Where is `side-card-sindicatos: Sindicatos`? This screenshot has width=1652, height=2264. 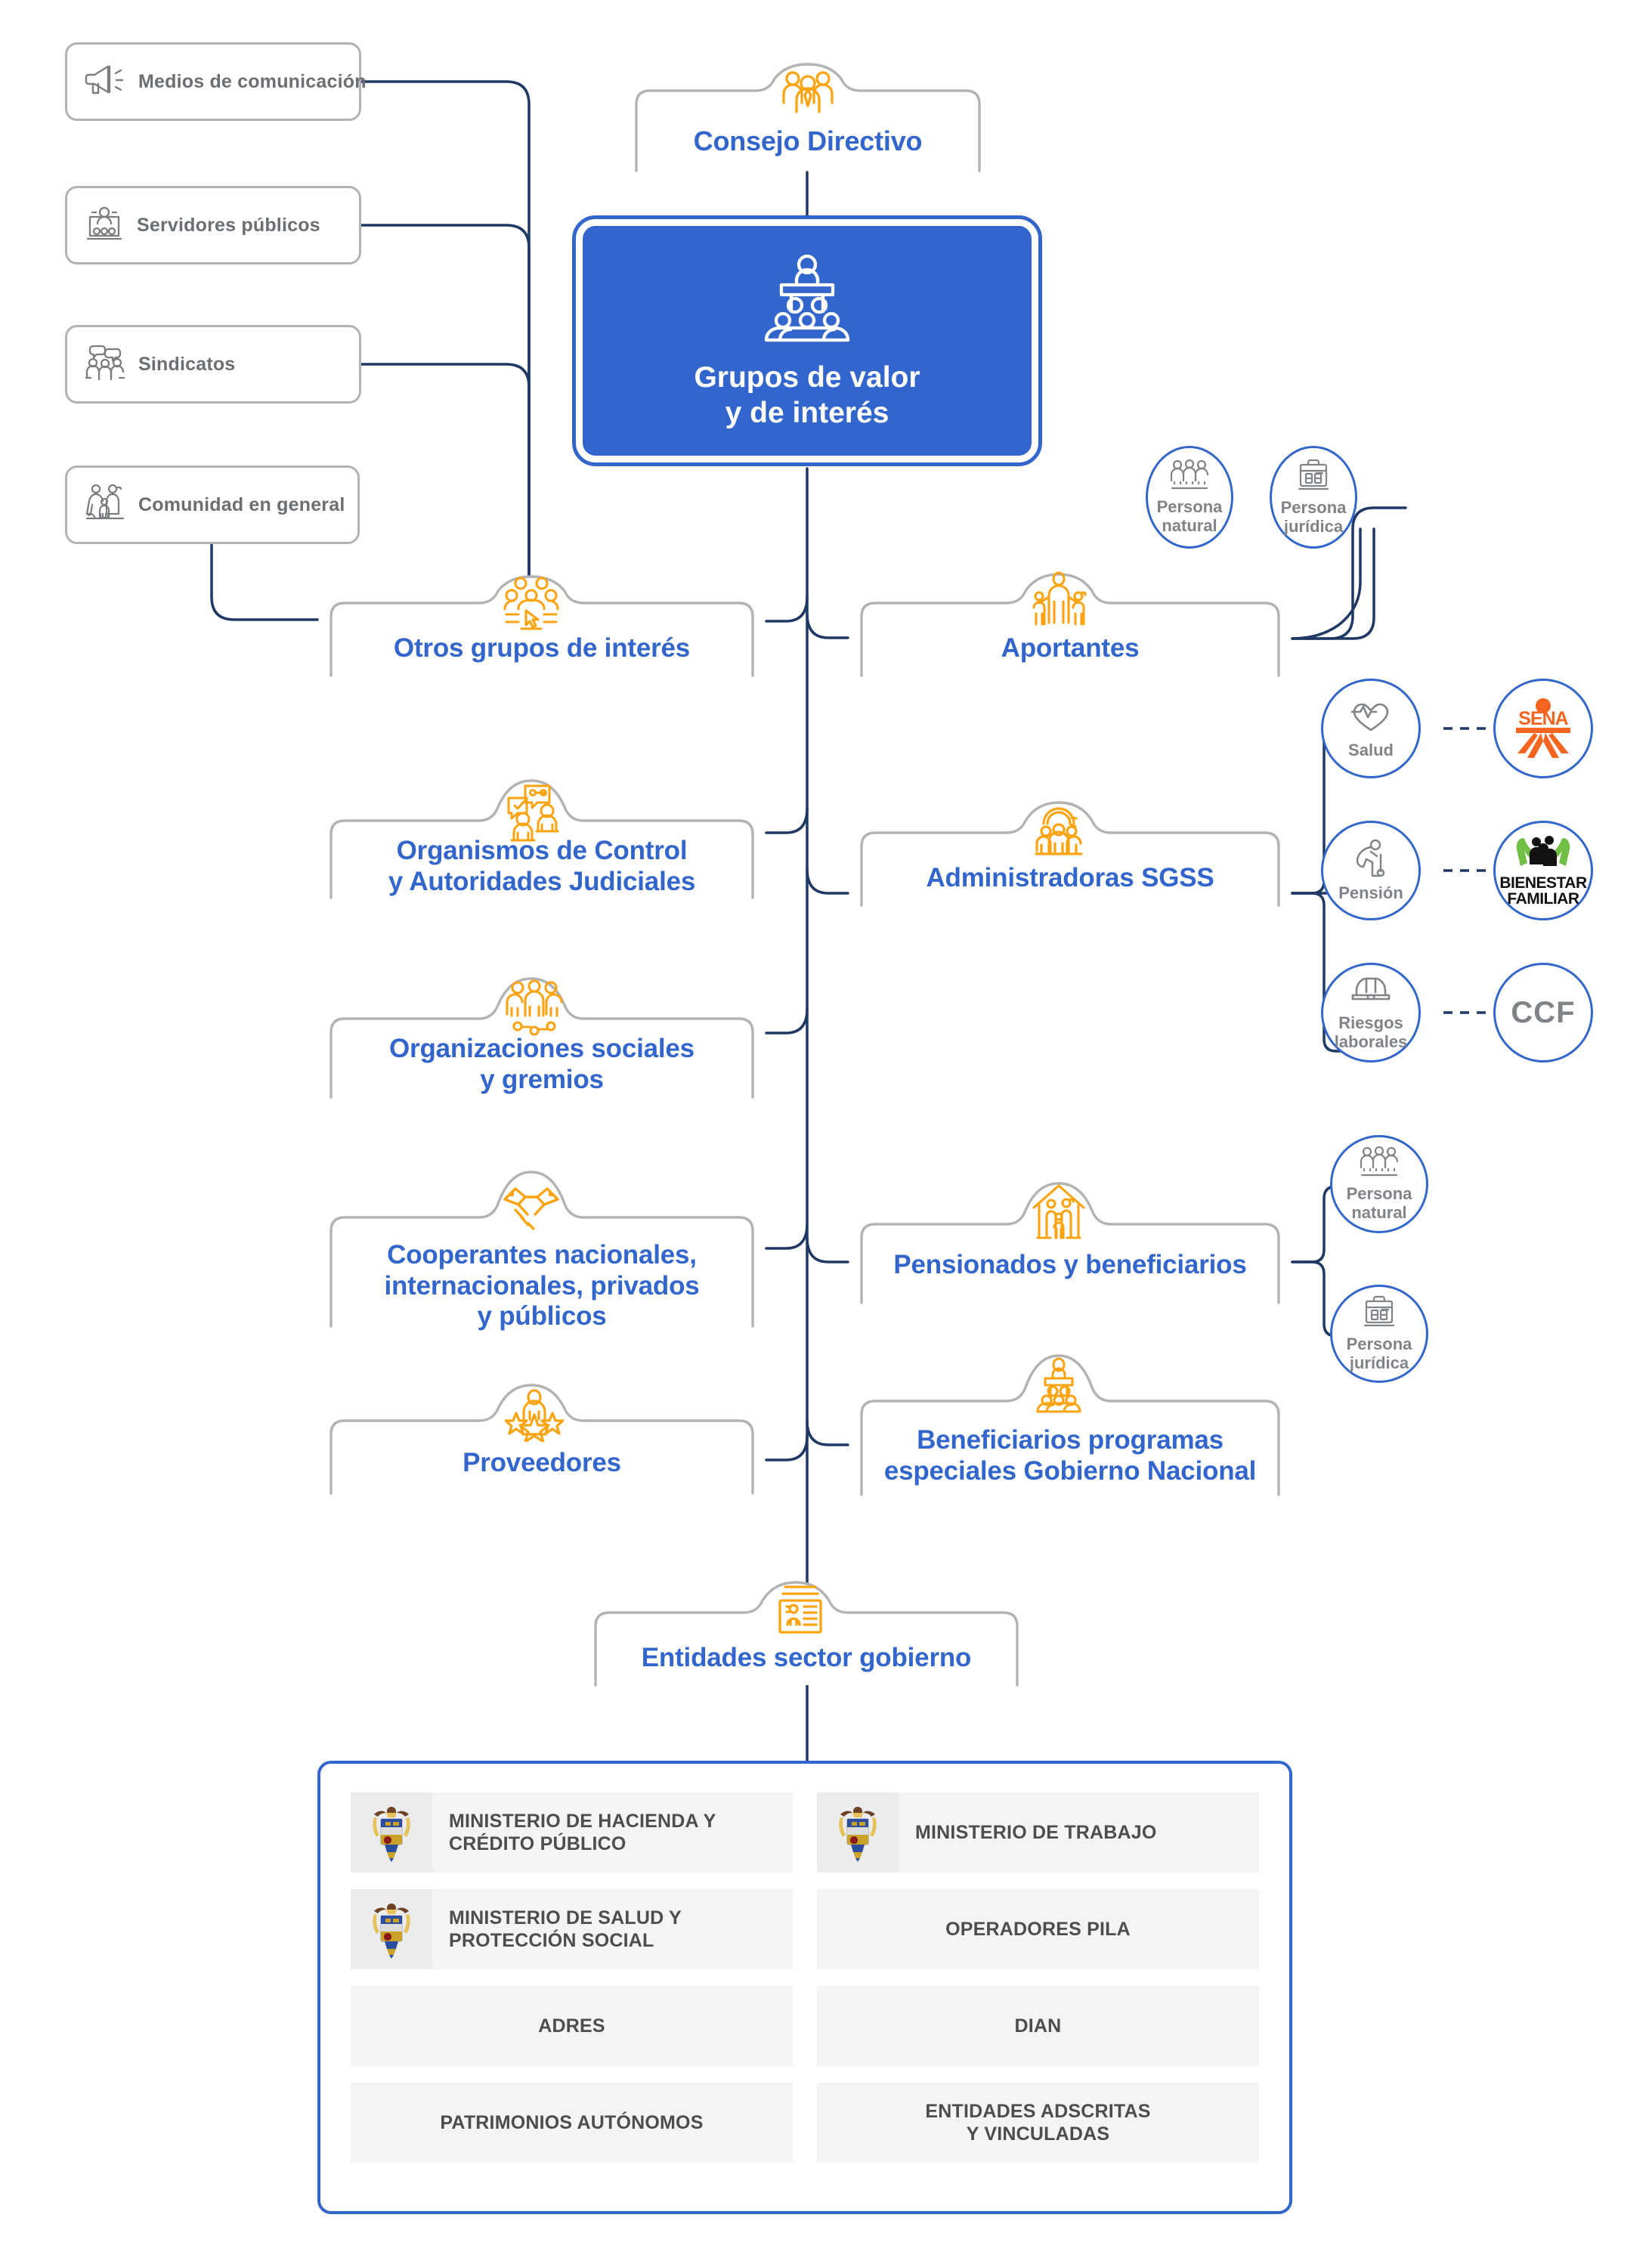 side-card-sindicatos: Sindicatos is located at coordinates (213, 364).